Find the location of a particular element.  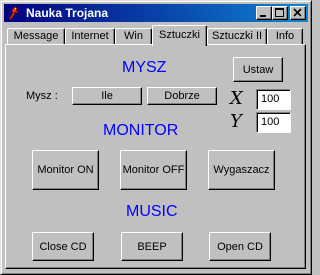

title-bar: Nauka Trojana is located at coordinates (156, 13).